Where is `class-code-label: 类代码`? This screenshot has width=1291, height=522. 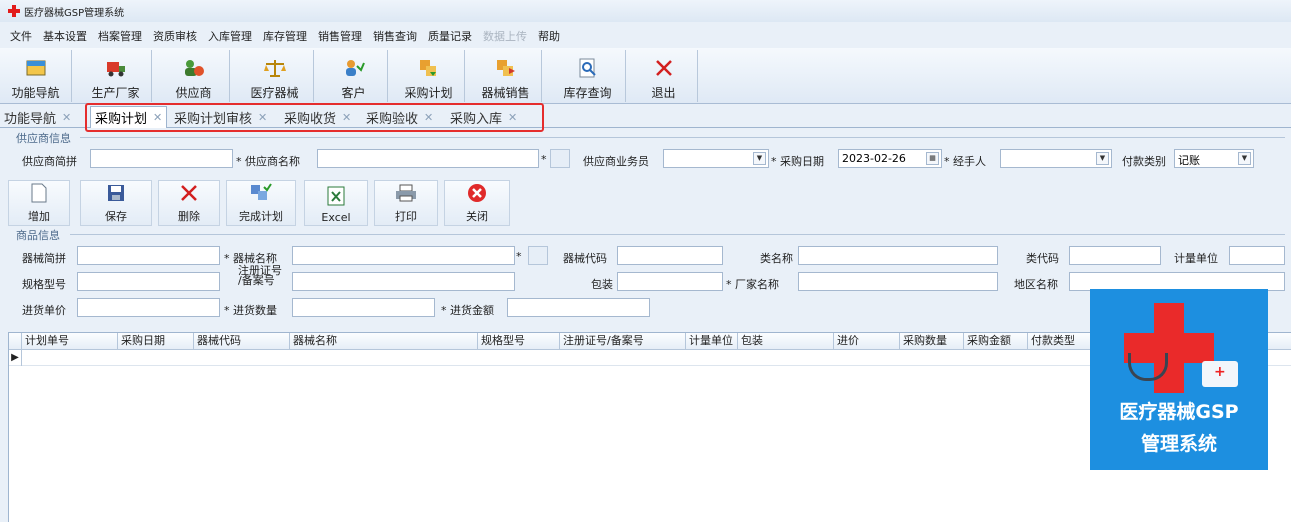 class-code-label: 类代码 is located at coordinates (1042, 258).